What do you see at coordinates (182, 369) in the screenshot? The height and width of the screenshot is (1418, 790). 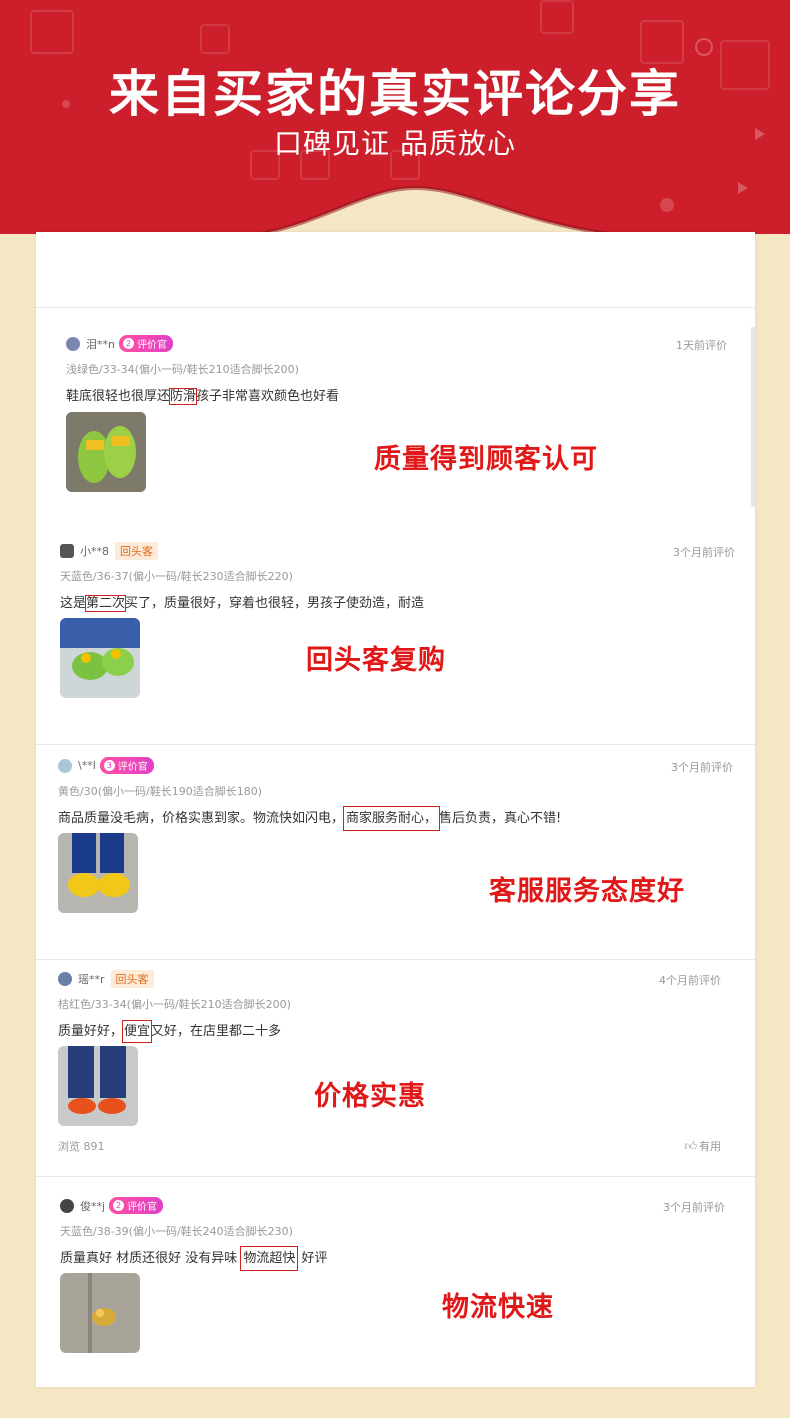 I see `product-spec: 浅绿色/33-34(偏小一码/鞋长210适合脚长200)` at bounding box center [182, 369].